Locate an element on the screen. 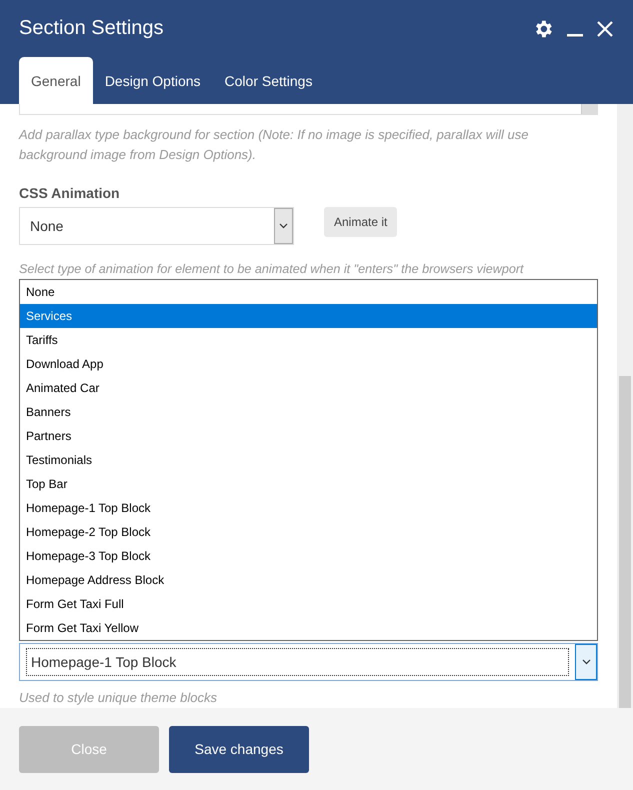 The height and width of the screenshot is (790, 633). tab: Design Options is located at coordinates (152, 80).